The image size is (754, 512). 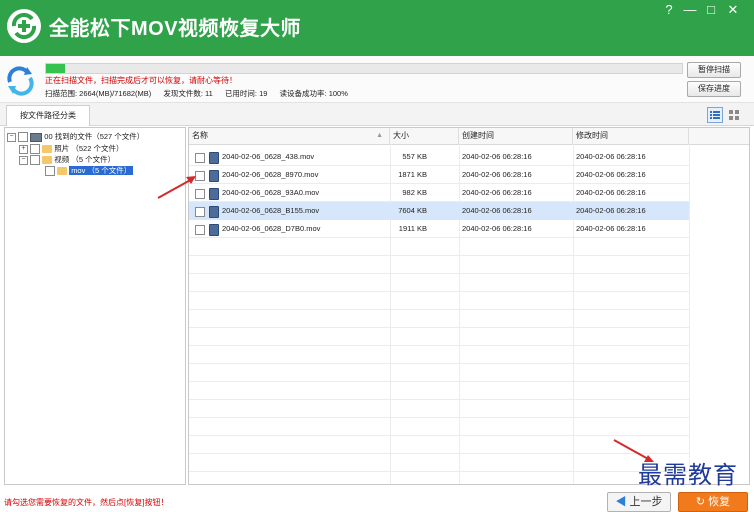 I want to click on recycle-icon, so click(x=20, y=80).